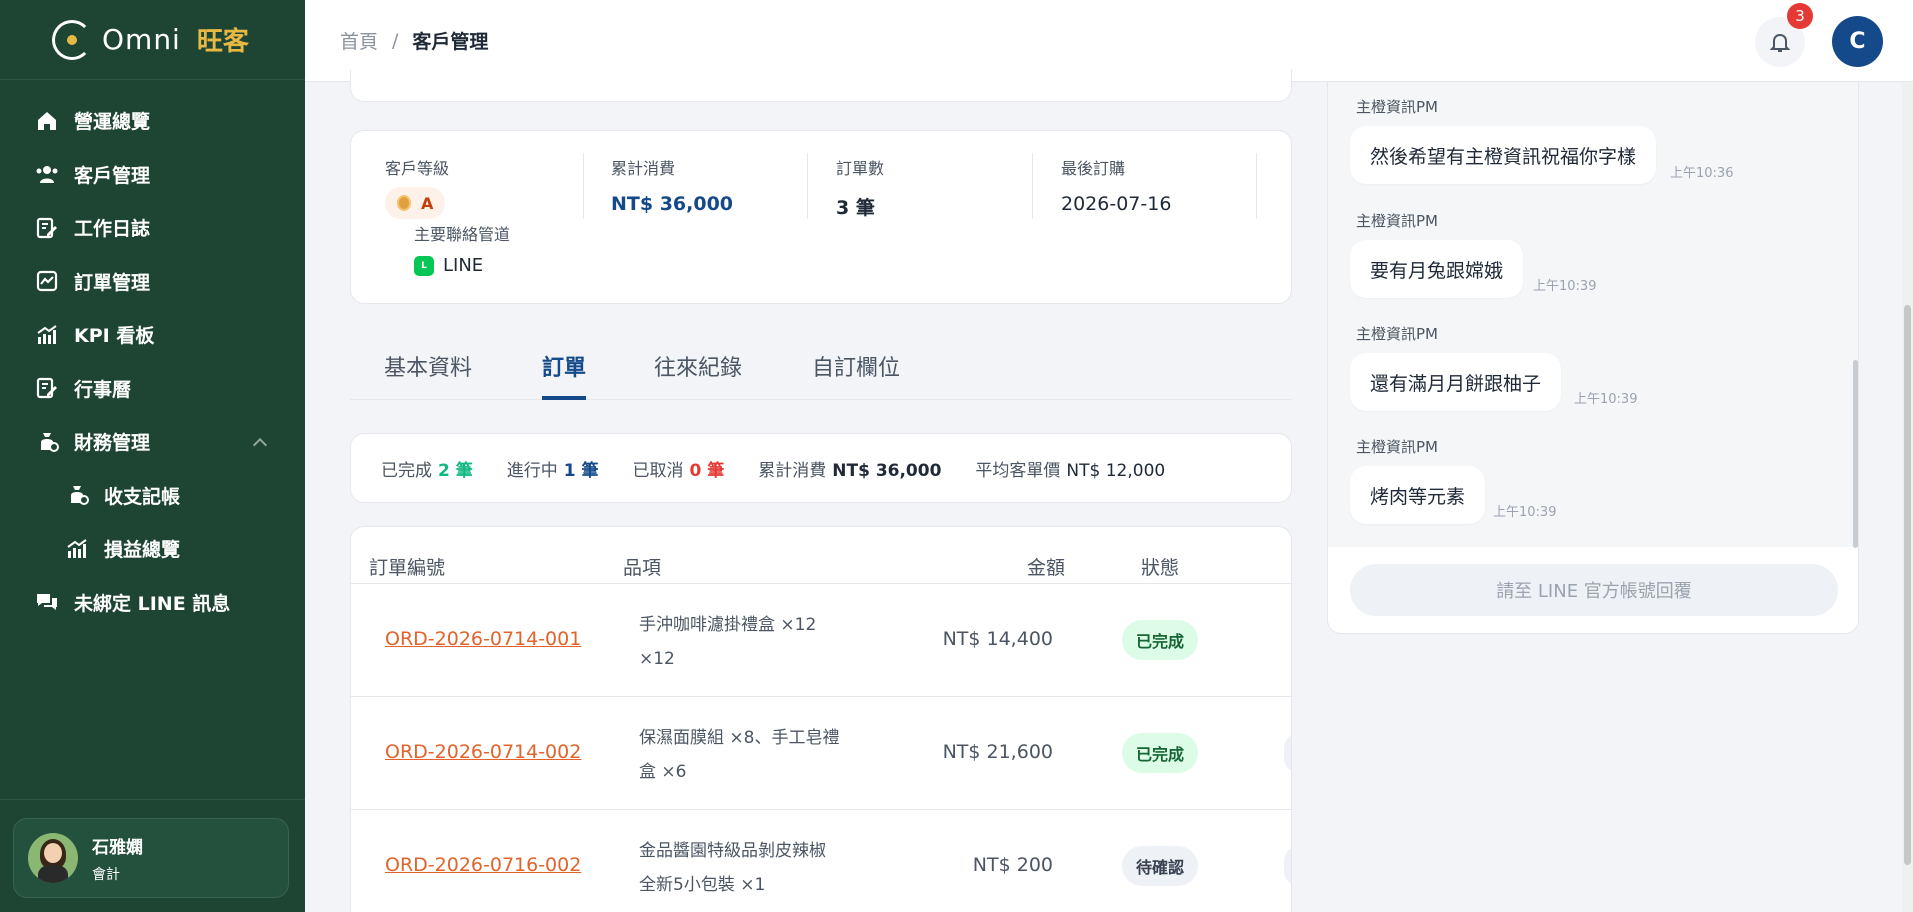 This screenshot has width=1913, height=912. What do you see at coordinates (860, 168) in the screenshot?
I see `stat-label: 訂單數` at bounding box center [860, 168].